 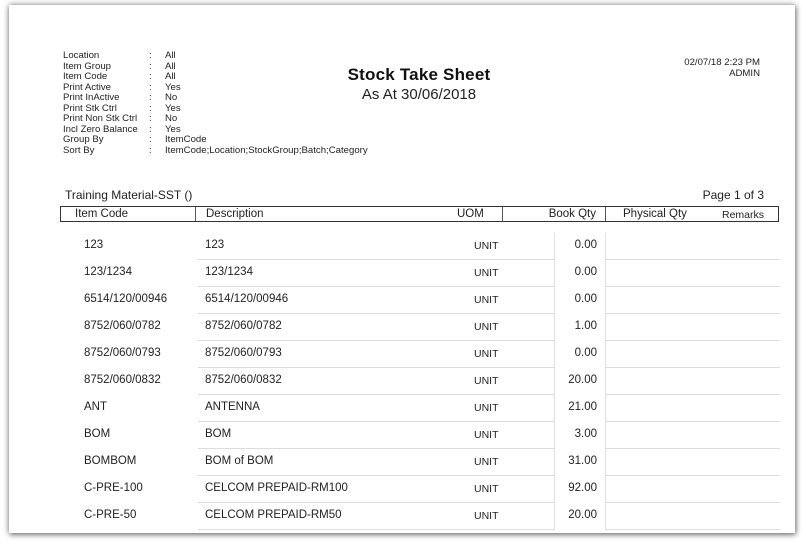 What do you see at coordinates (582, 461) in the screenshot?
I see `book-qty-cell: 31.00` at bounding box center [582, 461].